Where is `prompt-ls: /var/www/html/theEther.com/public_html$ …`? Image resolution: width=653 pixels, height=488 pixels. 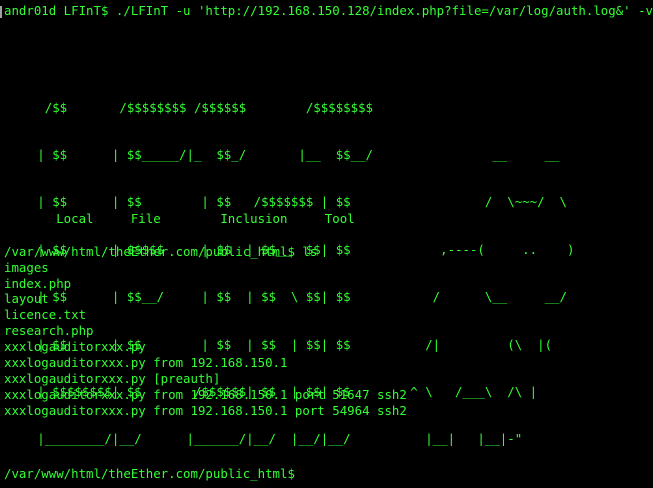 prompt-ls: /var/www/html/theEther.com/public_html$ … is located at coordinates (161, 251).